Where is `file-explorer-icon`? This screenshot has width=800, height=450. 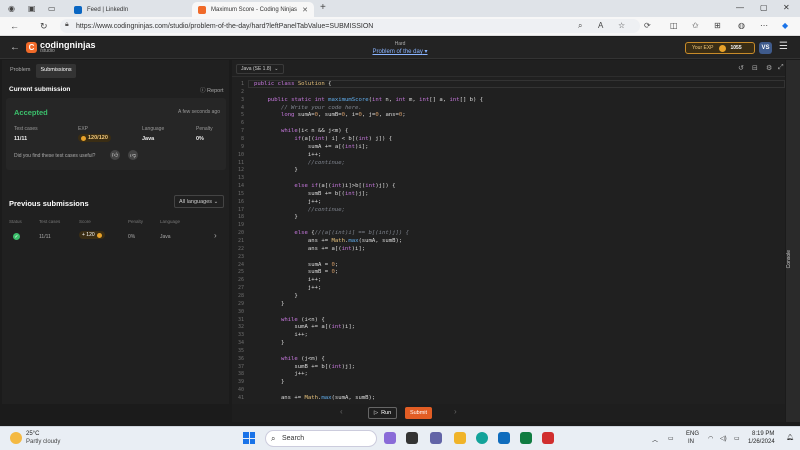 file-explorer-icon is located at coordinates (460, 438).